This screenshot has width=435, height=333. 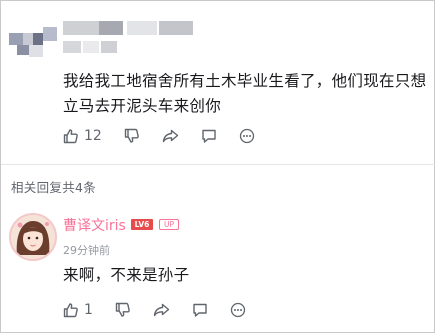 What do you see at coordinates (33, 38) in the screenshot?
I see `blurred-avatar` at bounding box center [33, 38].